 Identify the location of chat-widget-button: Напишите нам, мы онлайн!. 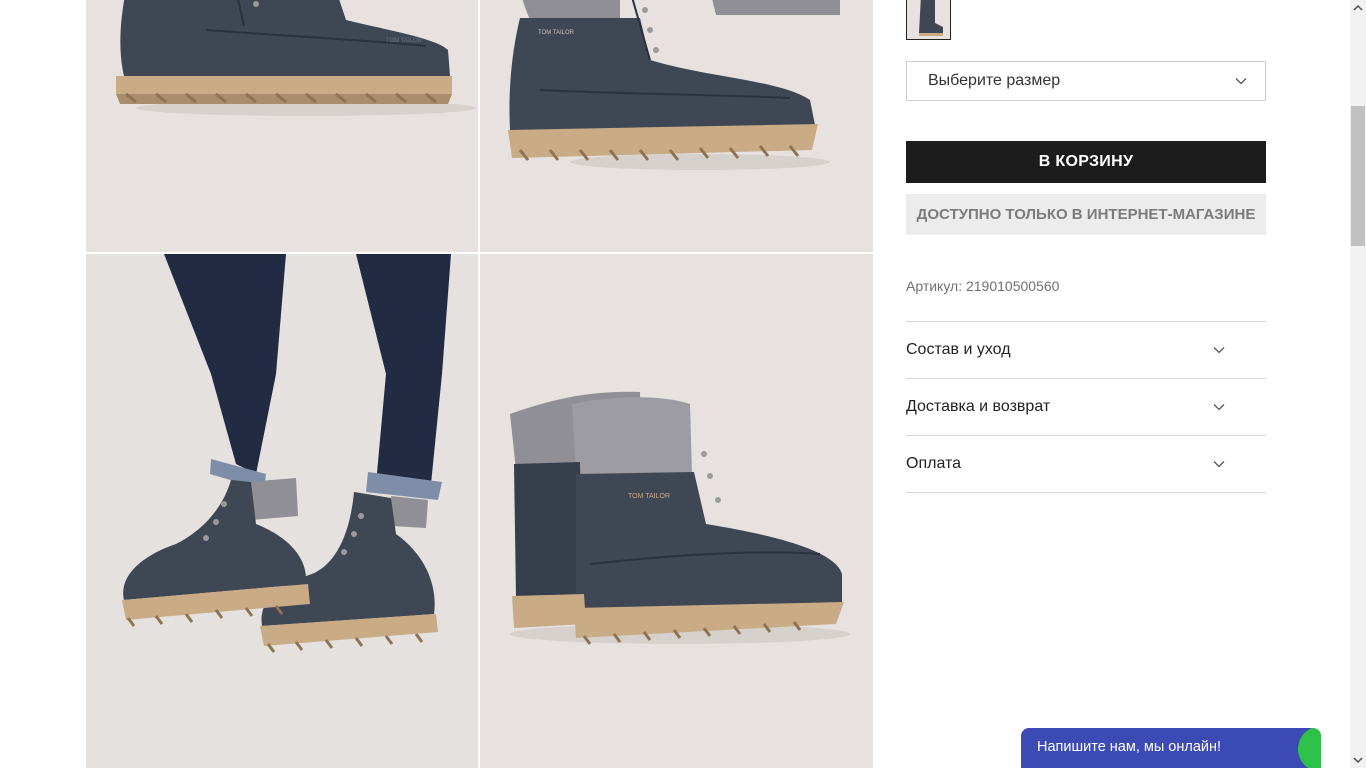
(1171, 748).